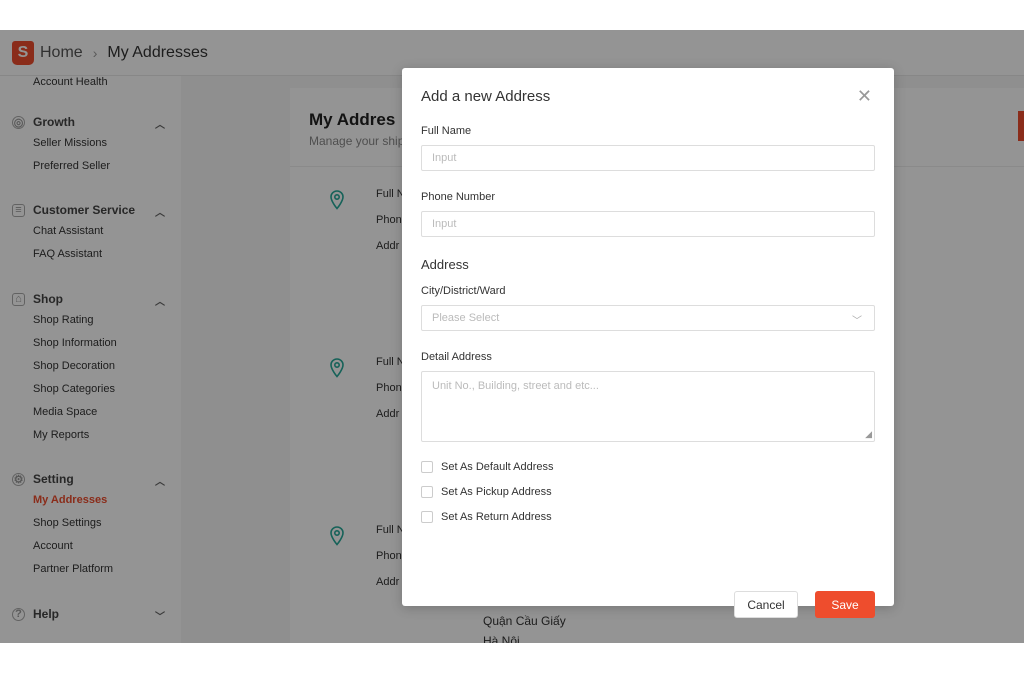 The image size is (1024, 676). What do you see at coordinates (445, 264) in the screenshot?
I see `address-section-heading: Address` at bounding box center [445, 264].